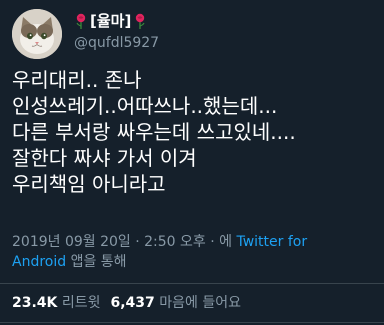 The image size is (384, 325). What do you see at coordinates (124, 242) in the screenshot?
I see `timestamp: 2019년 09월 20일 · 2:50 오후 · 에` at bounding box center [124, 242].